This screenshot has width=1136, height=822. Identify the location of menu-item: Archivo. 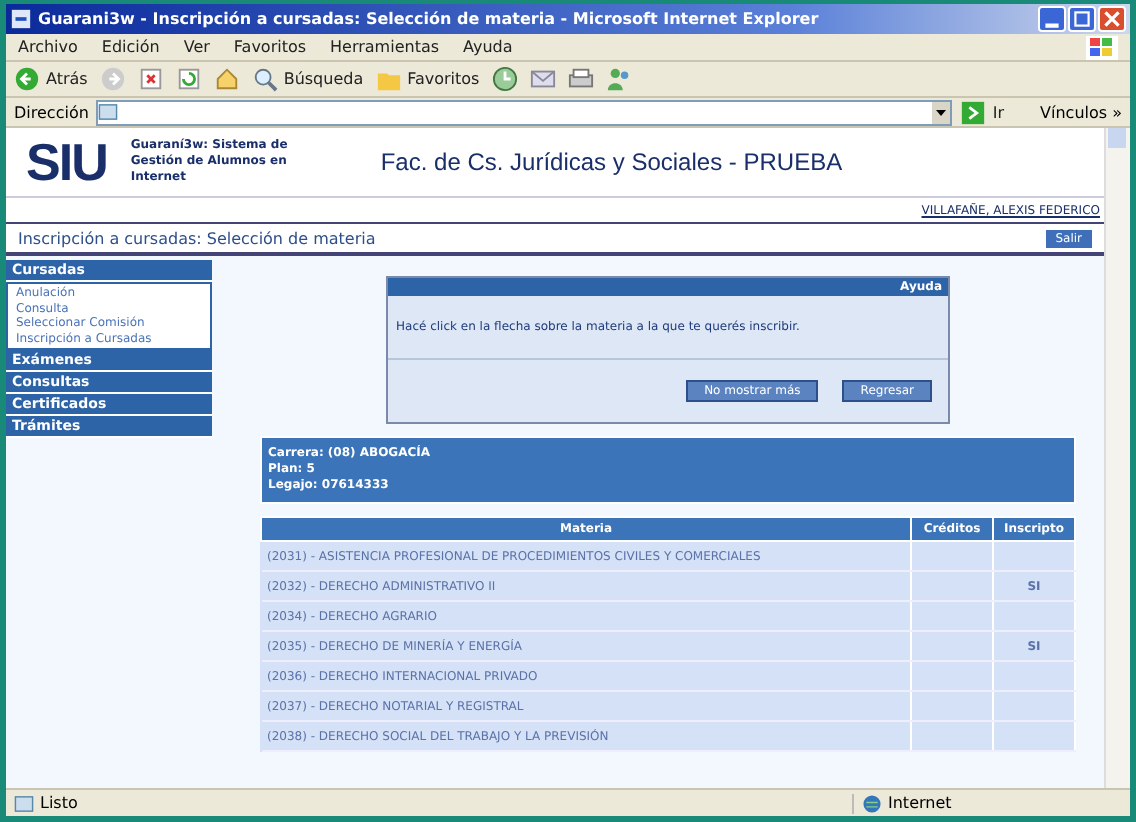
(48, 47).